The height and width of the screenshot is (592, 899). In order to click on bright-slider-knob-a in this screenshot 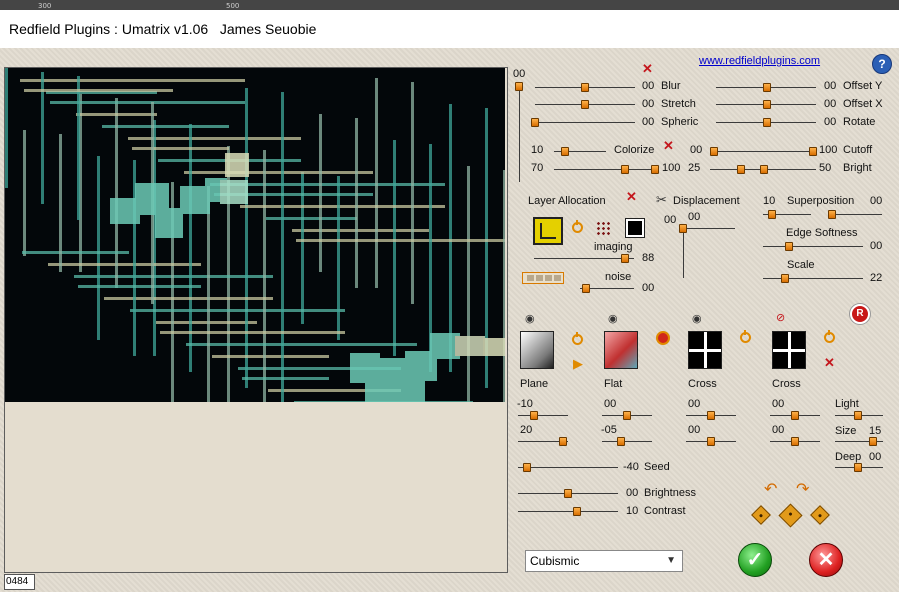, I will do `click(741, 169)`.